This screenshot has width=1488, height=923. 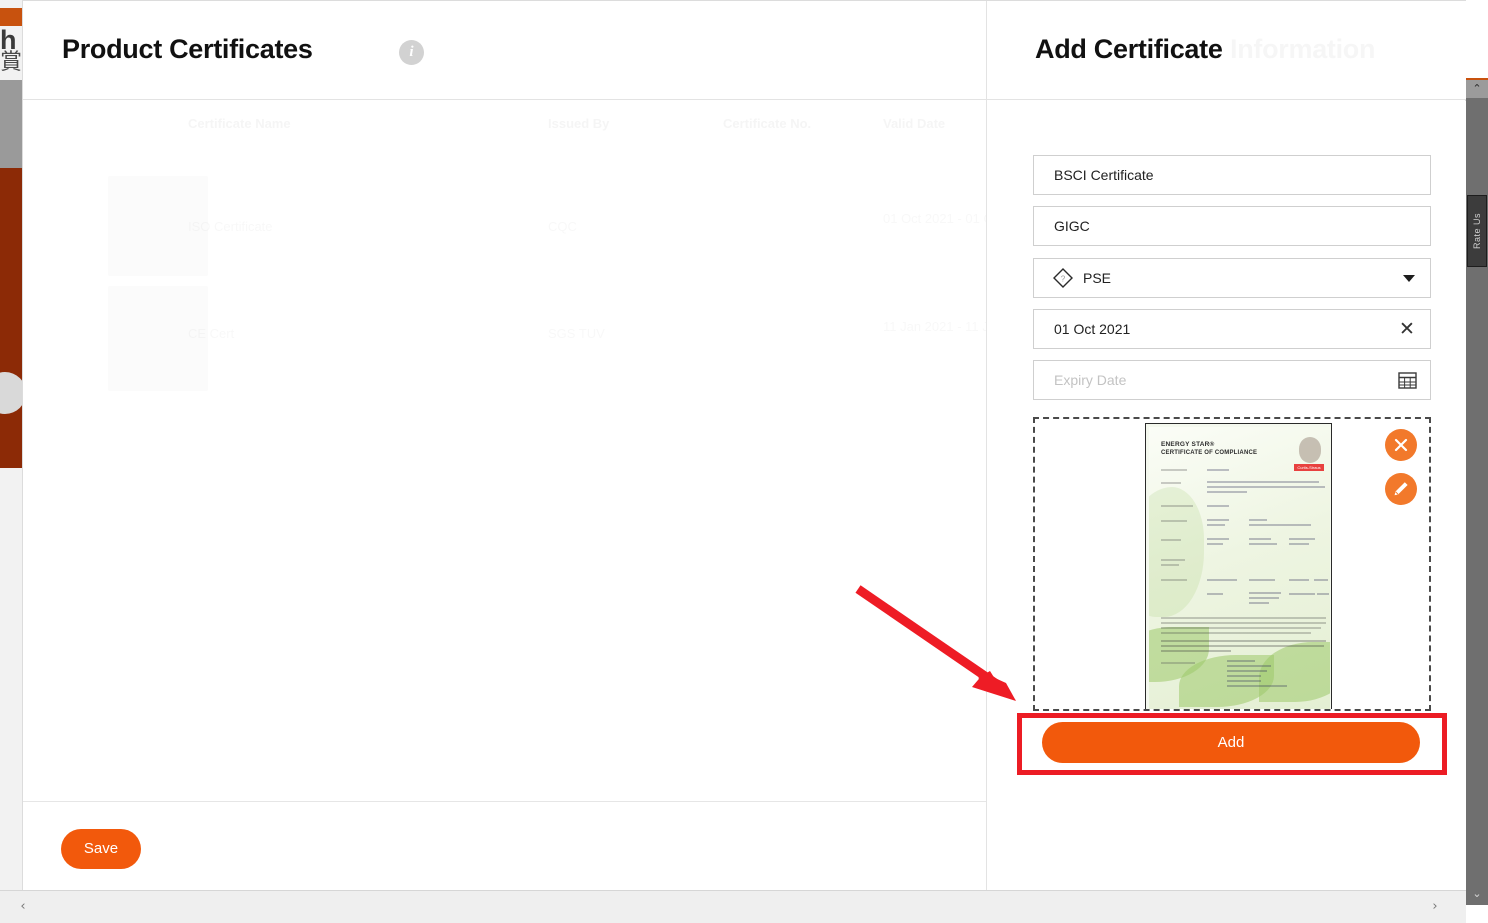 What do you see at coordinates (733, 906) in the screenshot?
I see `horizontal-scrollbar: ‹ ›` at bounding box center [733, 906].